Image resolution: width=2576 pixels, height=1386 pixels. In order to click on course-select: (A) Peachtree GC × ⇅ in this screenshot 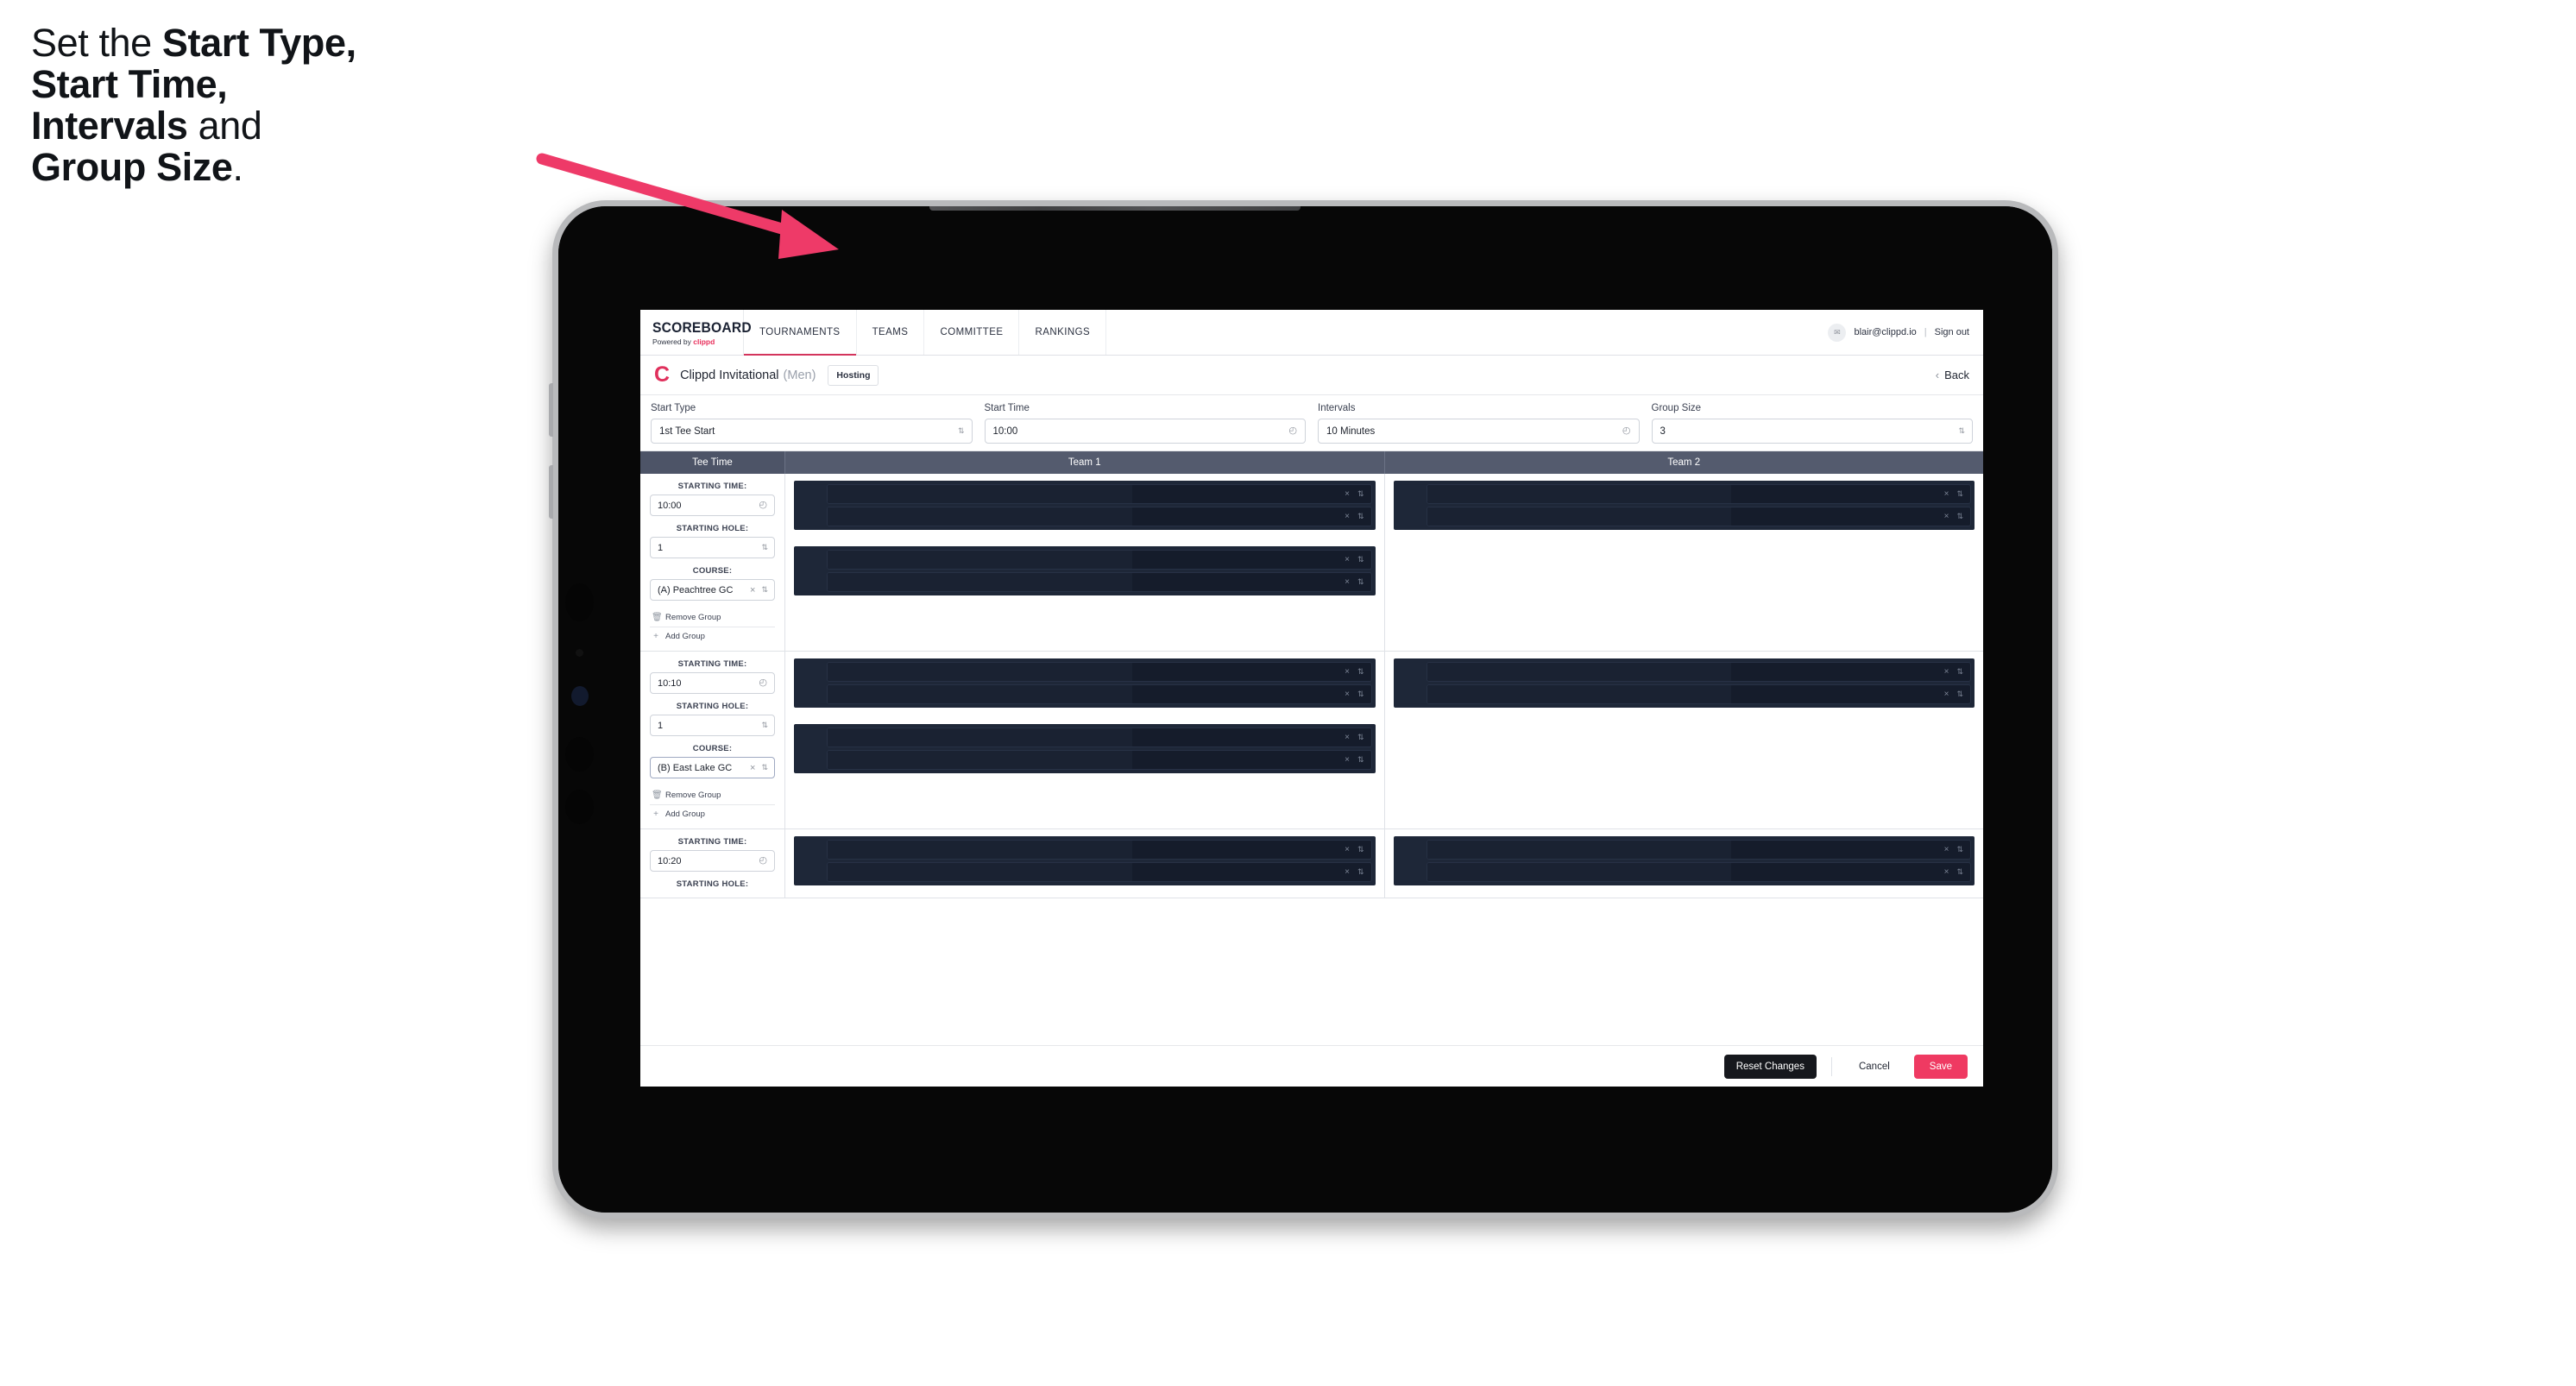, I will do `click(712, 590)`.